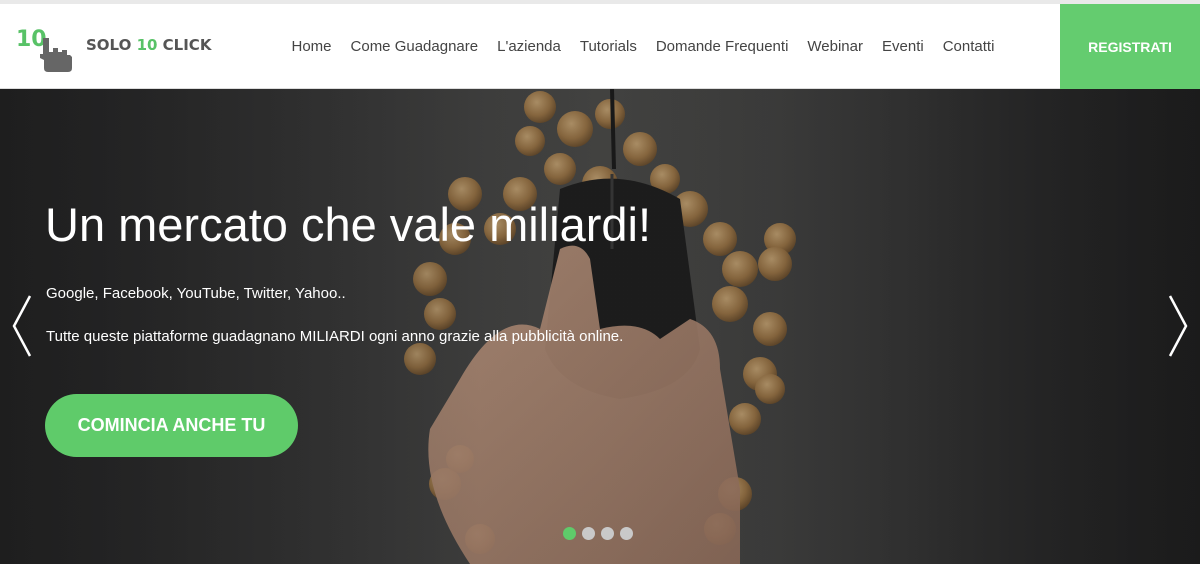 Image resolution: width=1200 pixels, height=564 pixels. I want to click on hero-title: Un mercato che vale miliardi!, so click(348, 224).